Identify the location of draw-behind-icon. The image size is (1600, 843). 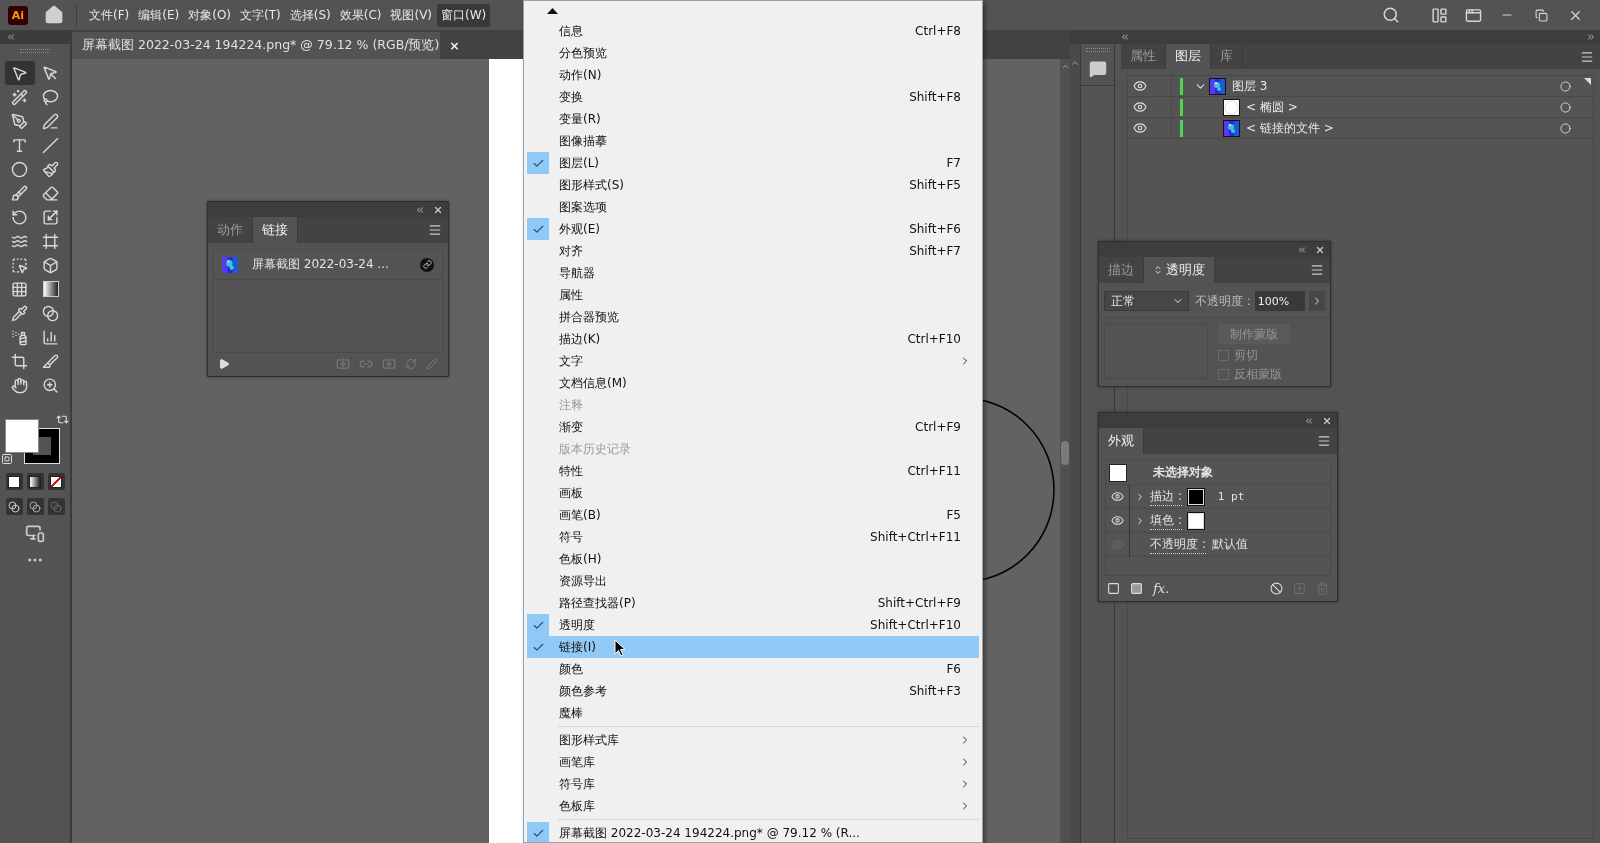
(35, 506).